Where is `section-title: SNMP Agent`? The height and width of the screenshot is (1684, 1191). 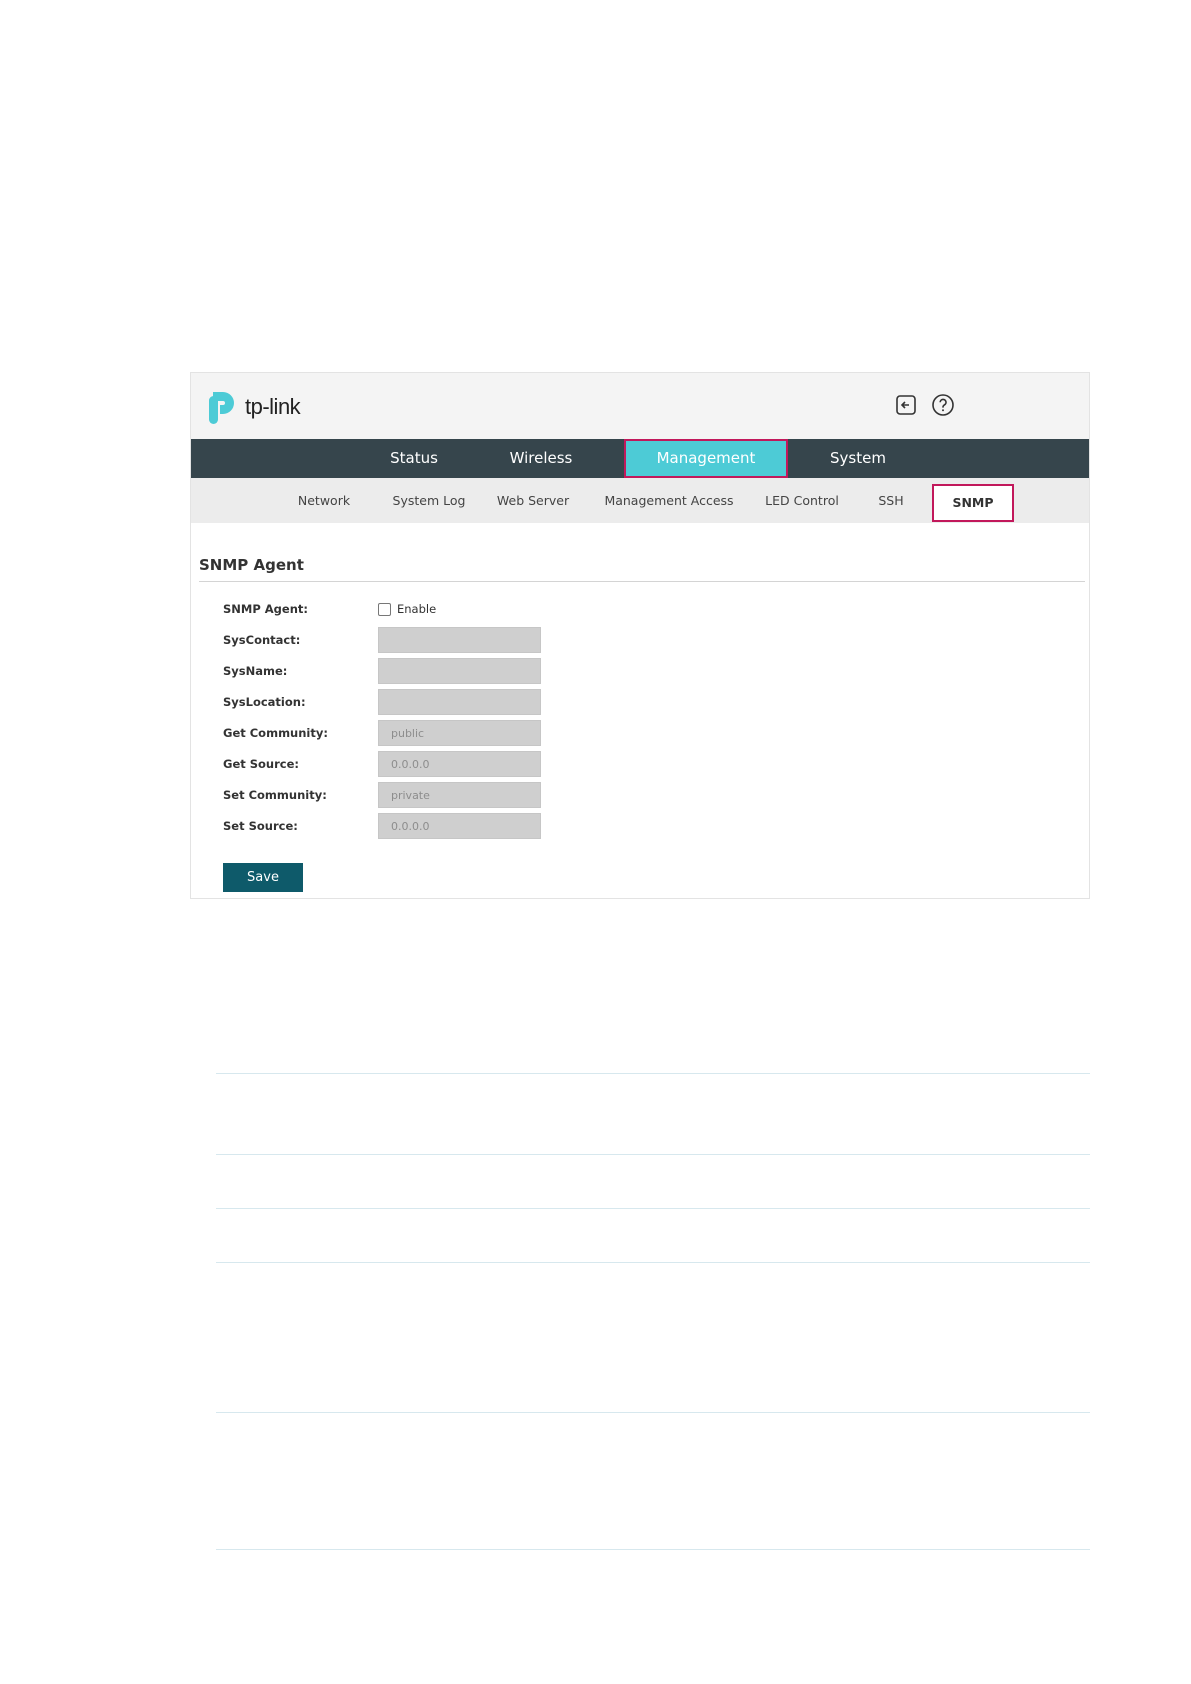 section-title: SNMP Agent is located at coordinates (251, 565).